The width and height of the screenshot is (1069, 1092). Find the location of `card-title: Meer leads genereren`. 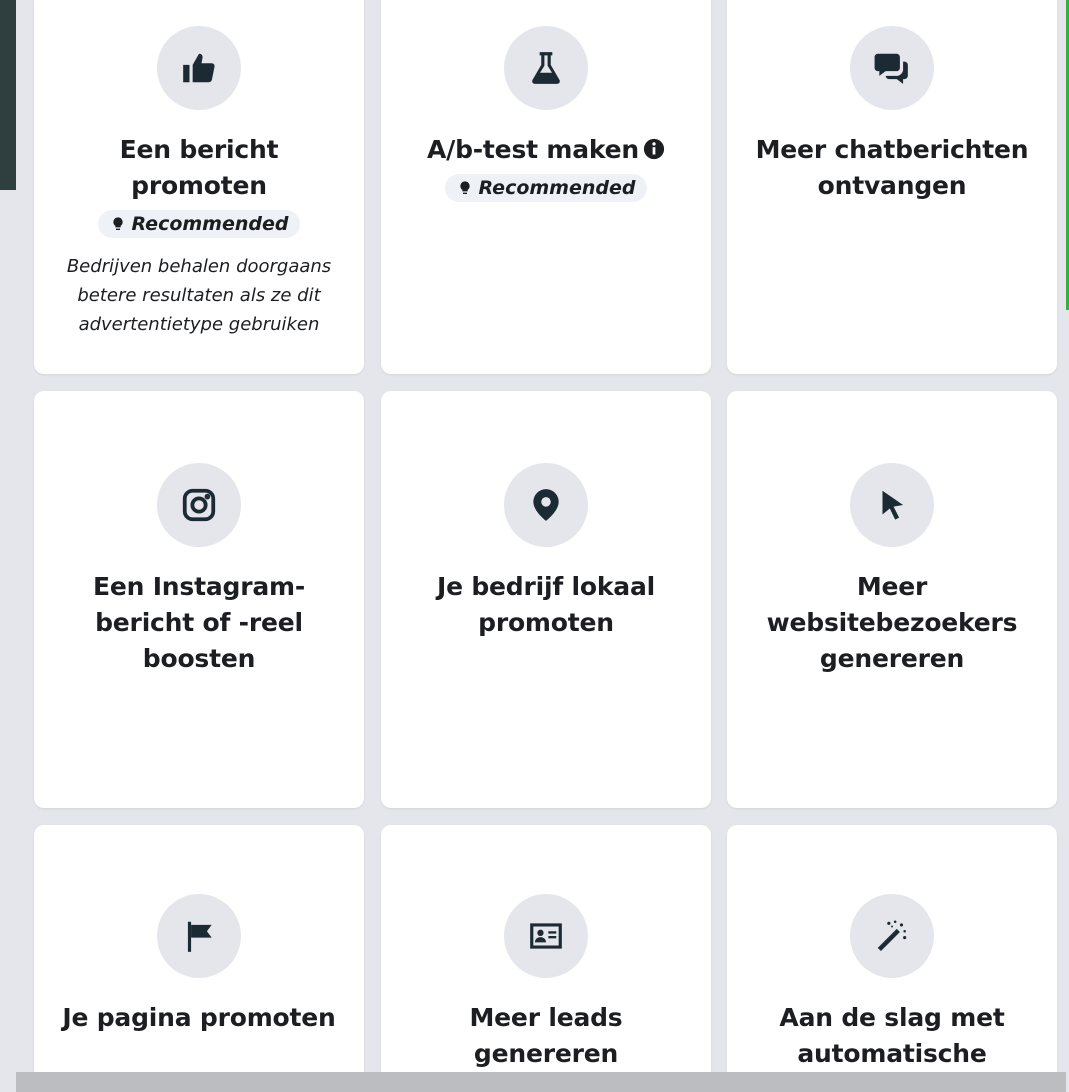

card-title: Meer leads genereren is located at coordinates (546, 1035).